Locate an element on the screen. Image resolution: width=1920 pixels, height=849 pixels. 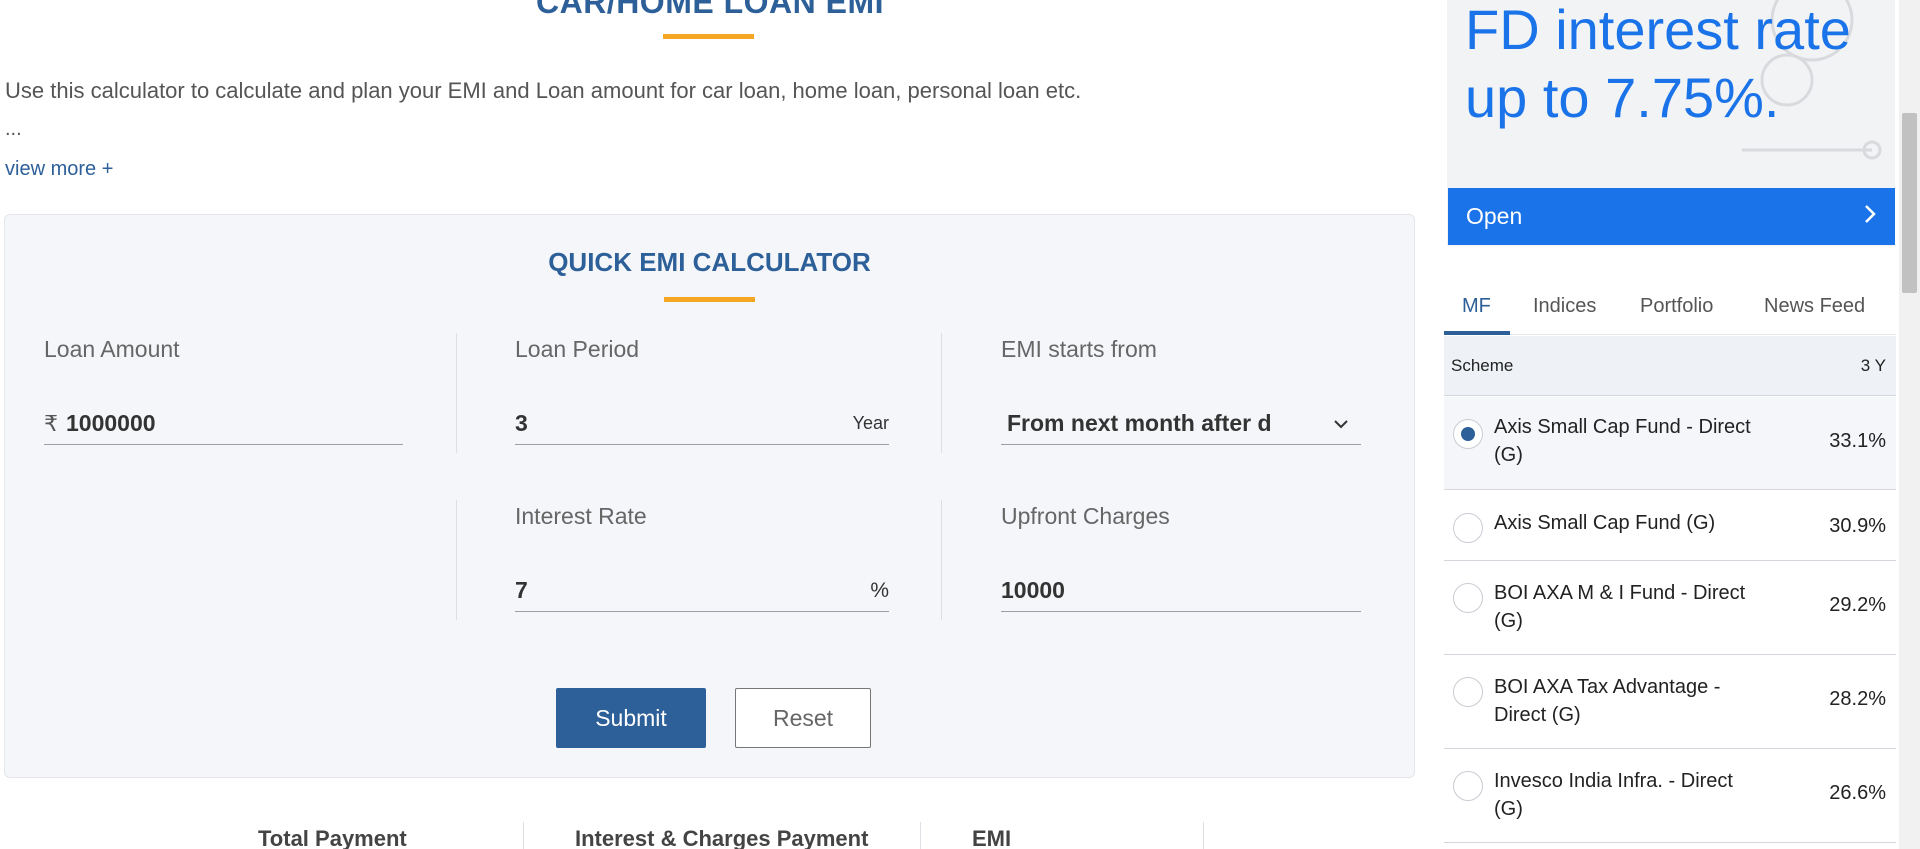
ad-open-label: Open is located at coordinates (1494, 216).